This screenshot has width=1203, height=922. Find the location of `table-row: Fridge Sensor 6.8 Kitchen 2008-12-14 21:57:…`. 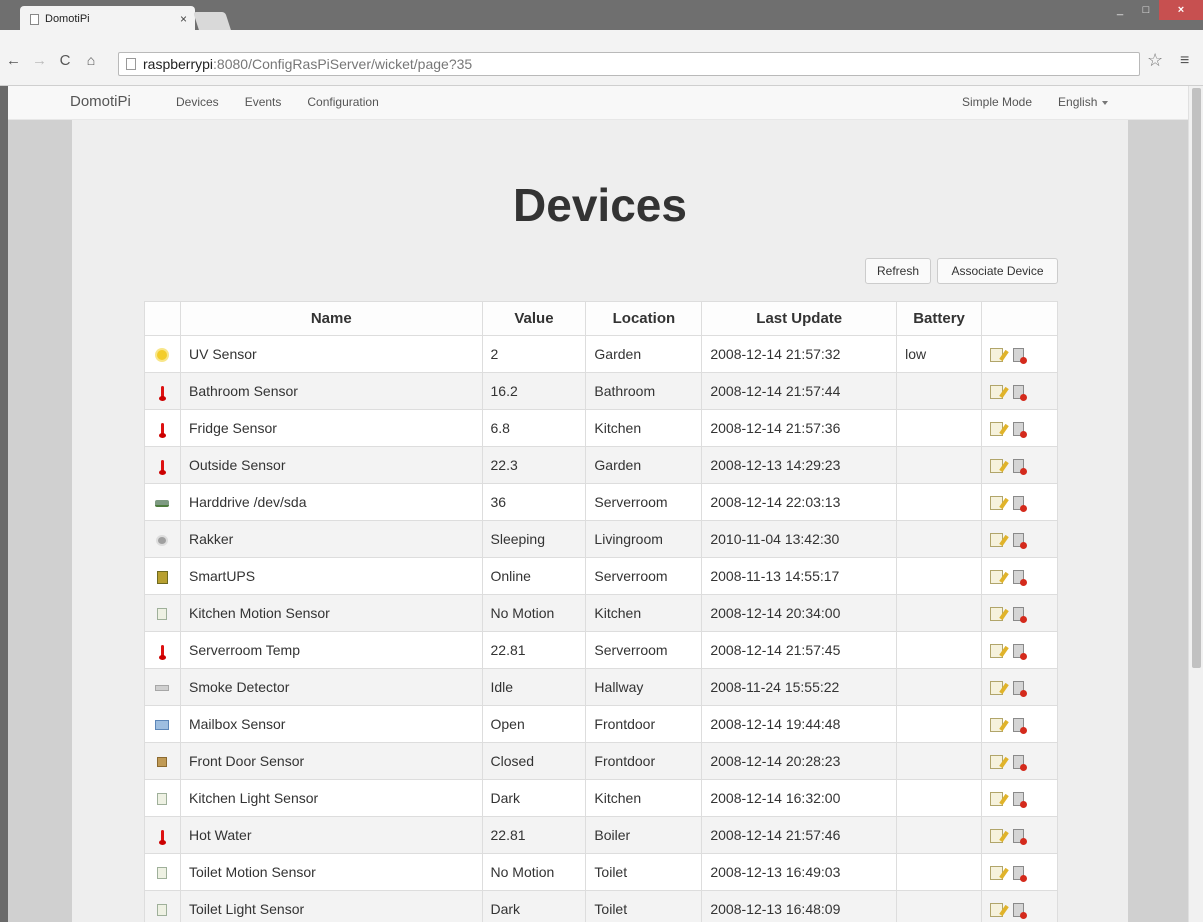

table-row: Fridge Sensor 6.8 Kitchen 2008-12-14 21:57:… is located at coordinates (601, 428).